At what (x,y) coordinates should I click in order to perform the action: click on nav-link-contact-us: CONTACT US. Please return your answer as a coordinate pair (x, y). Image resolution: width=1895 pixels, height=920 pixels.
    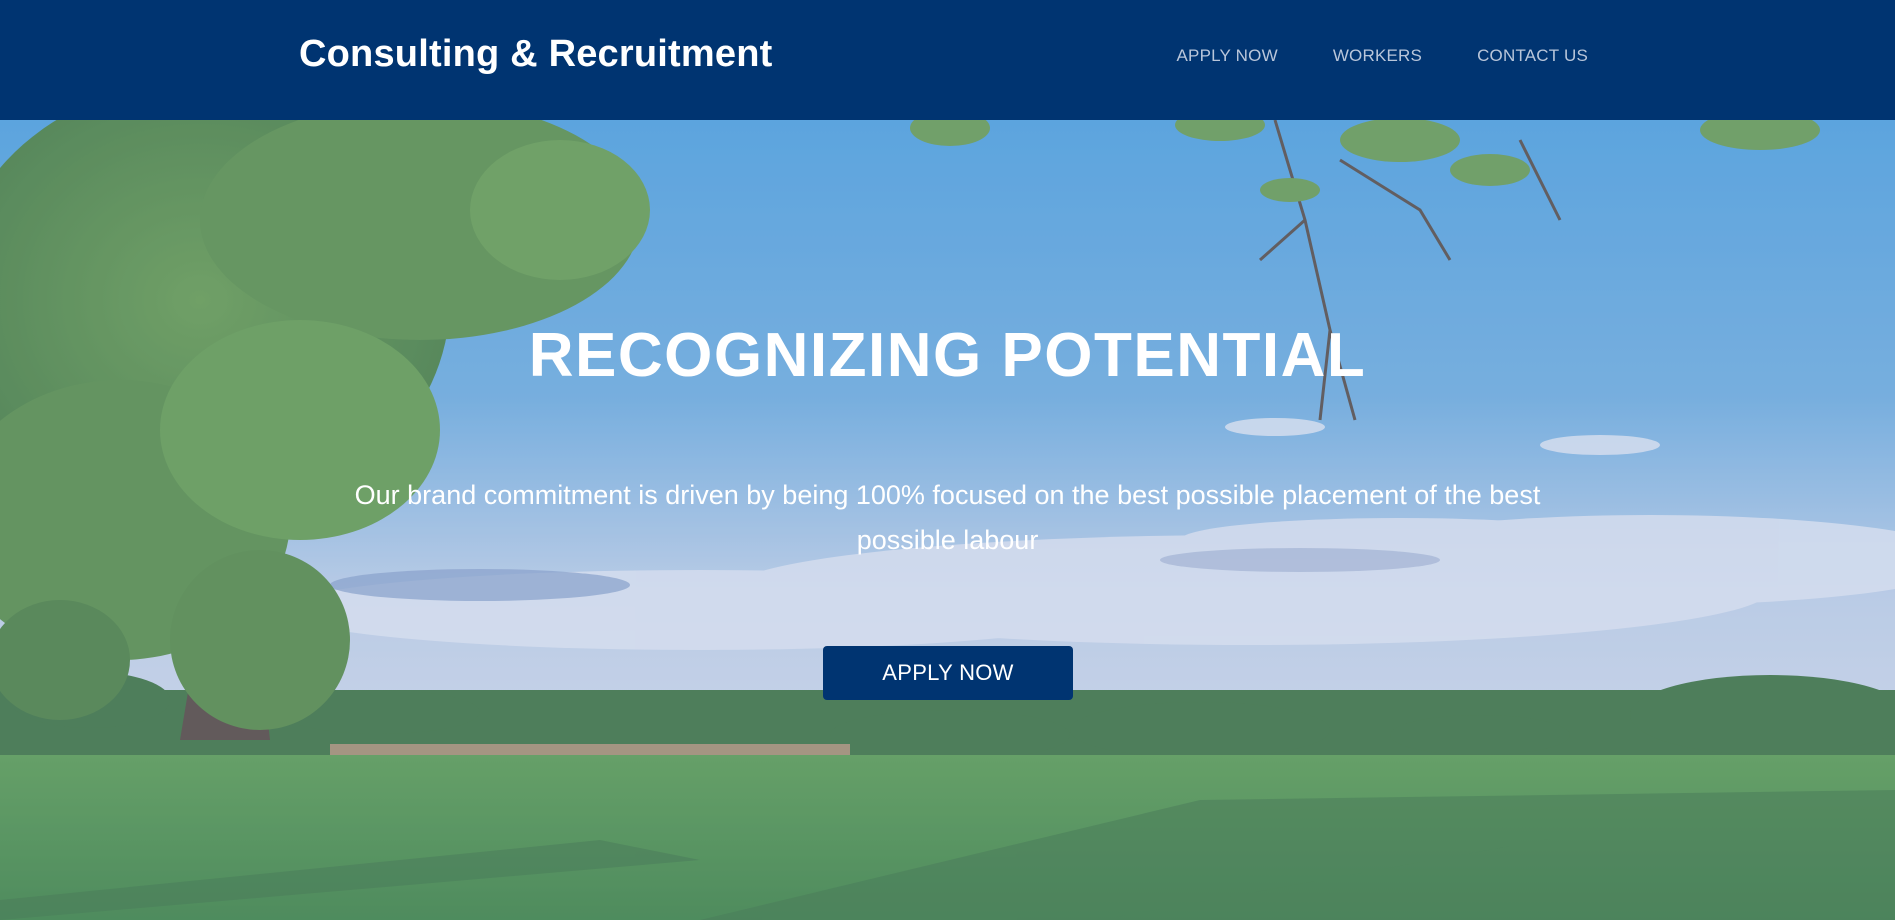
    Looking at the image, I should click on (1532, 56).